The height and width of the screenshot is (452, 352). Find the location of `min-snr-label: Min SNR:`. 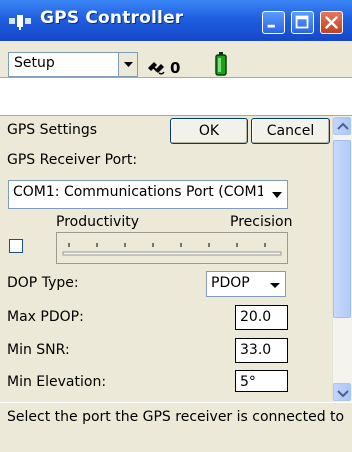

min-snr-label: Min SNR: is located at coordinates (38, 350).